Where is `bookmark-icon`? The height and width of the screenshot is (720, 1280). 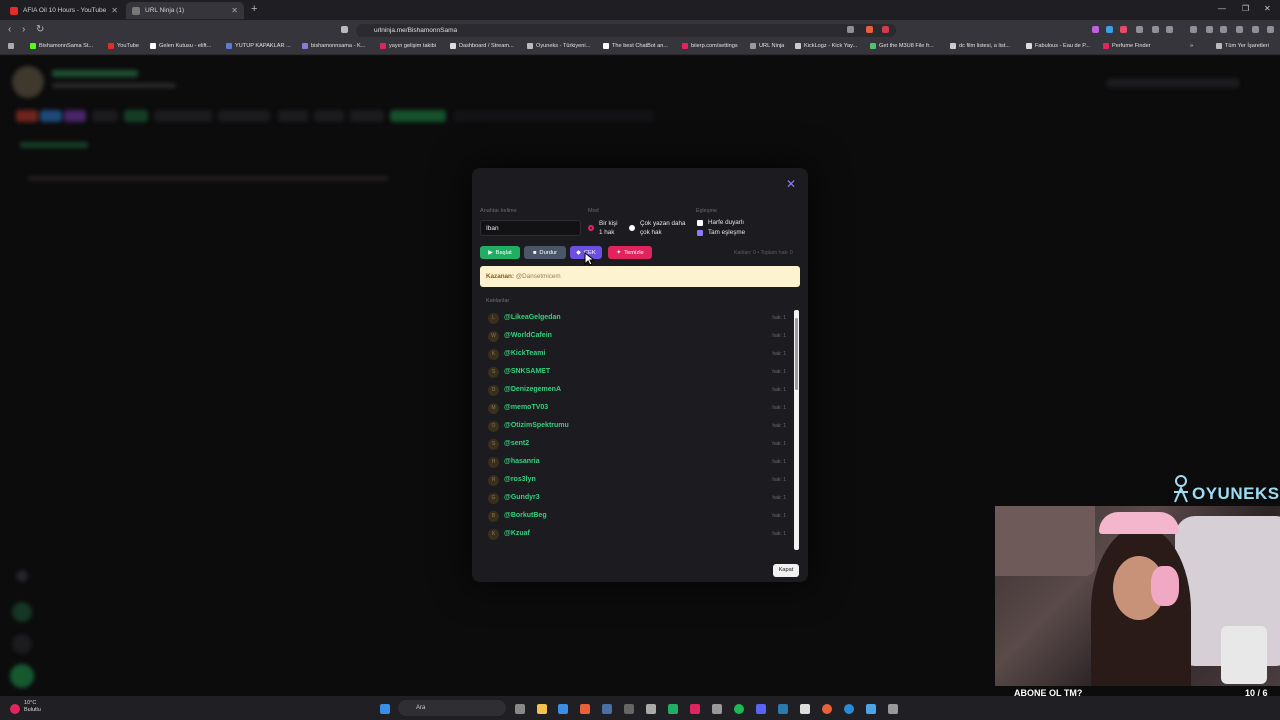
bookmark-icon is located at coordinates (344, 29).